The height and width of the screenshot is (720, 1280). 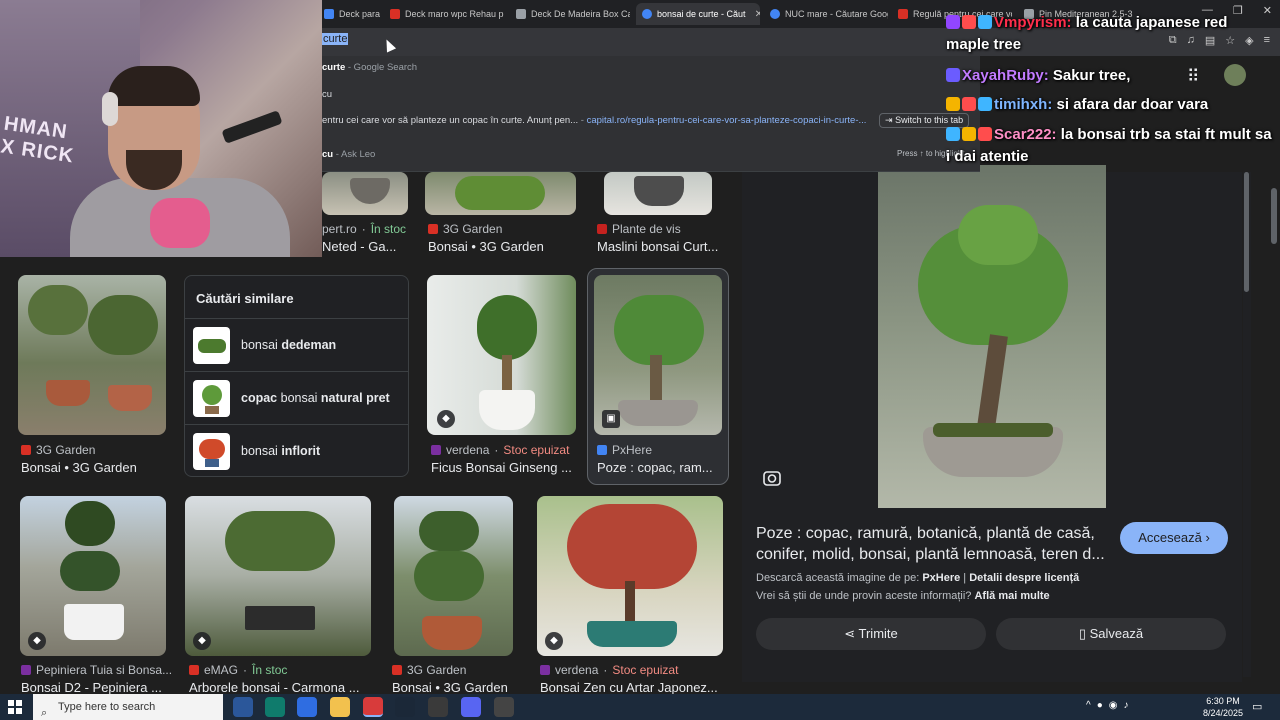 What do you see at coordinates (364, 229) in the screenshot?
I see `result-source: pert.ro · În stoc` at bounding box center [364, 229].